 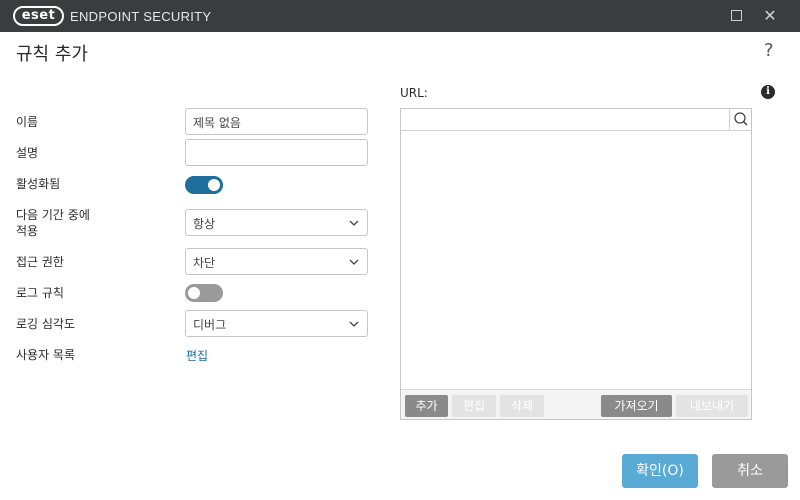 What do you see at coordinates (769, 50) in the screenshot?
I see `help-icon: ?` at bounding box center [769, 50].